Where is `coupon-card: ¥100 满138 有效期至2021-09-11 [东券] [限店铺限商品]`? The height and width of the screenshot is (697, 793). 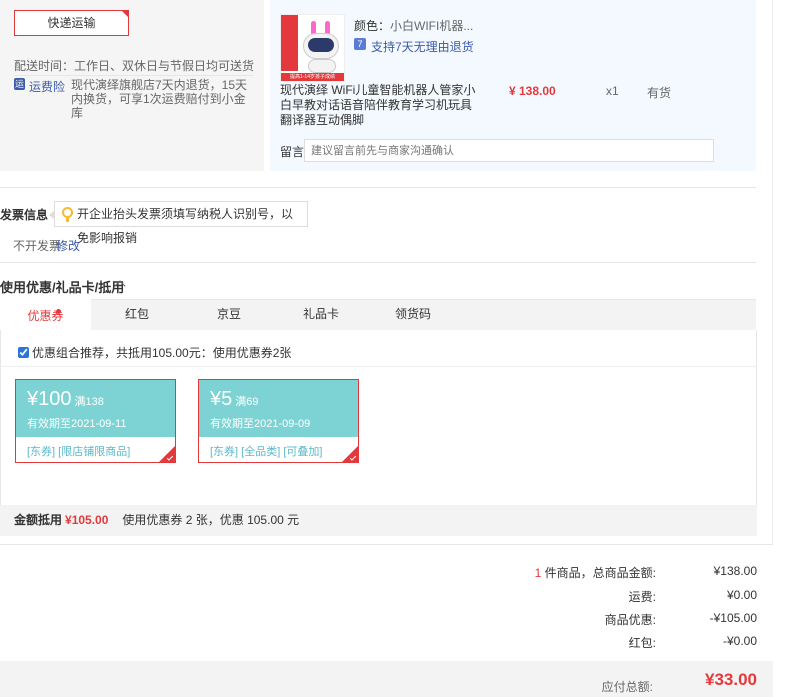
coupon-card: ¥100 满138 有效期至2021-09-11 [东券] [限店铺限商品] is located at coordinates (95, 421).